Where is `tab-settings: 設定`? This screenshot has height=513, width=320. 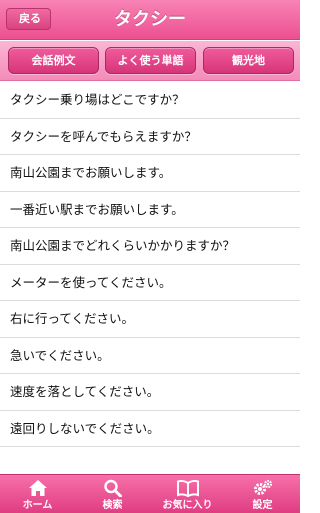
tab-settings: 設定 is located at coordinates (262, 494).